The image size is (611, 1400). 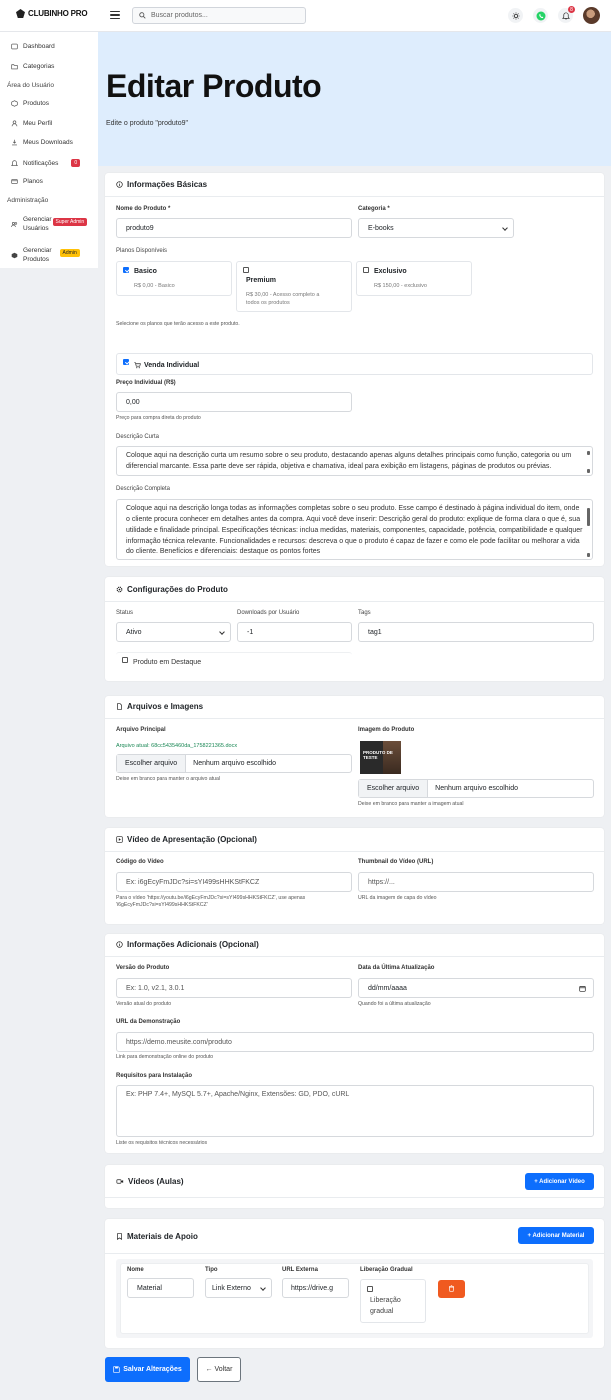 What do you see at coordinates (400, 286) in the screenshot?
I see `plan-desc: R$ 150,00 - exclusivo` at bounding box center [400, 286].